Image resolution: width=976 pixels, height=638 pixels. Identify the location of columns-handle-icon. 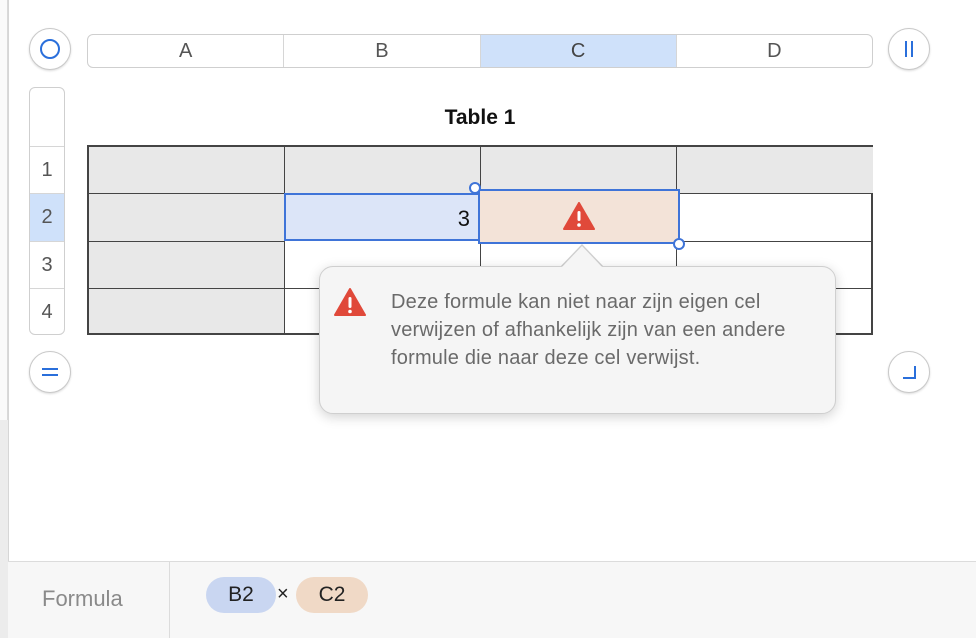
(909, 49).